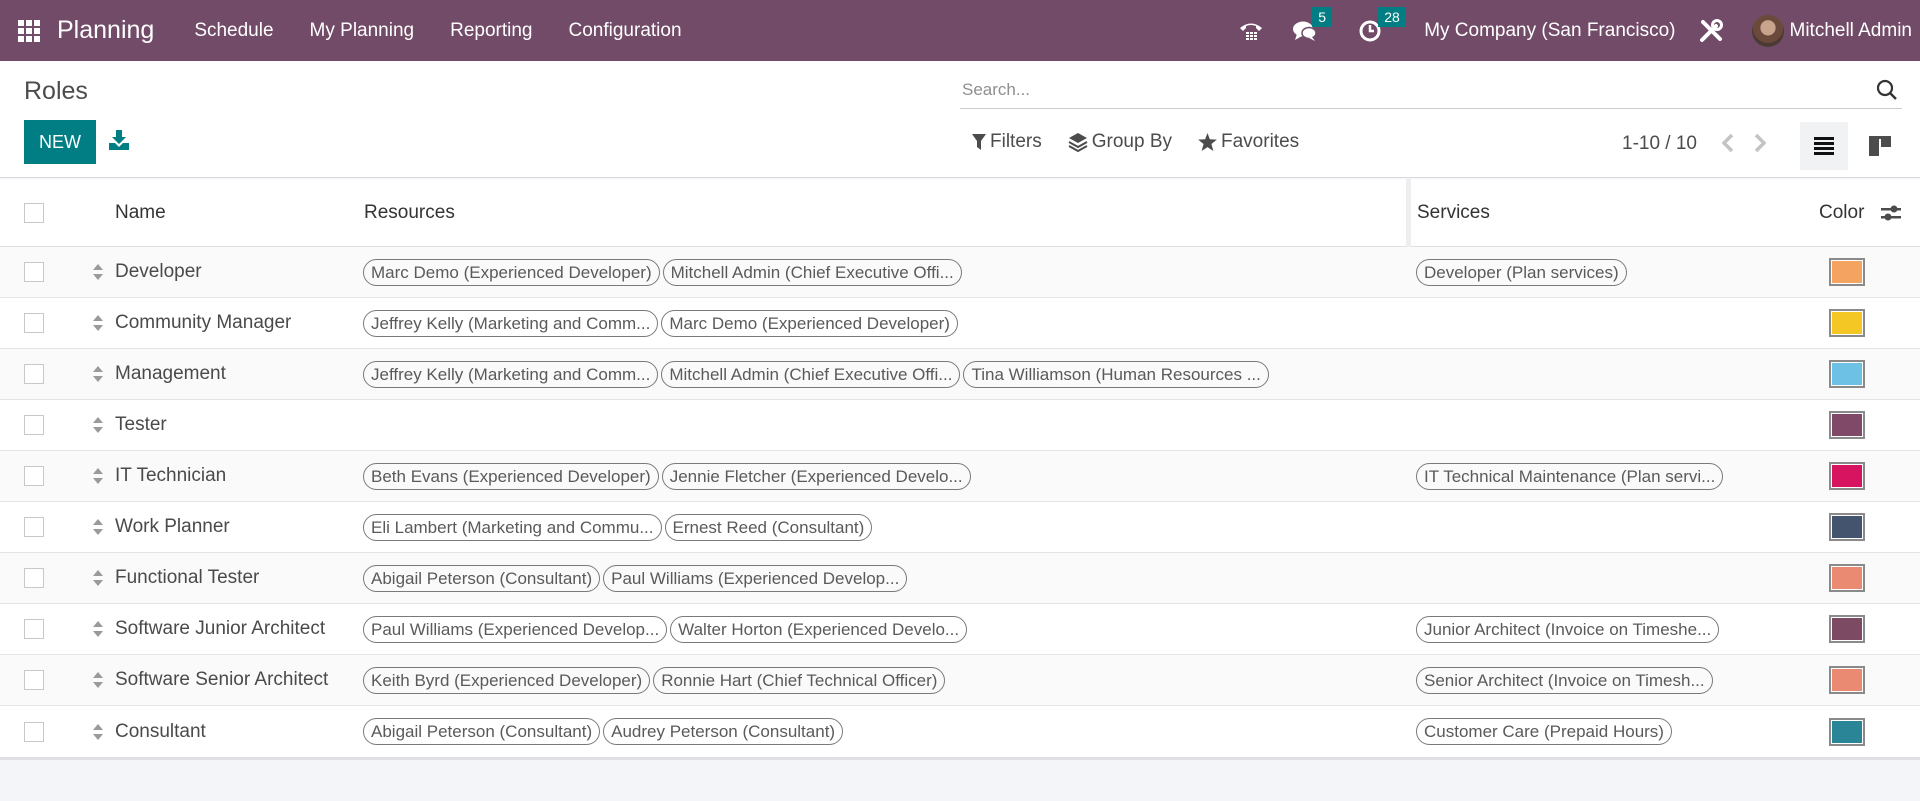 This screenshot has height=801, width=1920. Describe the element at coordinates (1831, 30) in the screenshot. I see `user-menu: Mitchell Admin` at that location.